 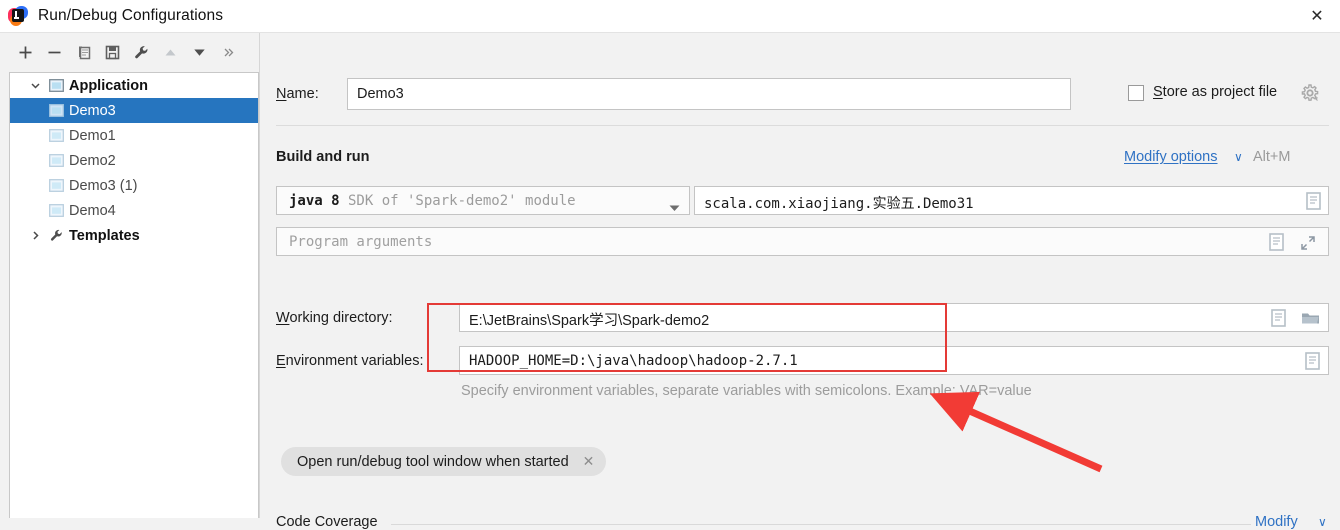 I want to click on tree-node-demo3-1: Demo3 (1), so click(x=134, y=185).